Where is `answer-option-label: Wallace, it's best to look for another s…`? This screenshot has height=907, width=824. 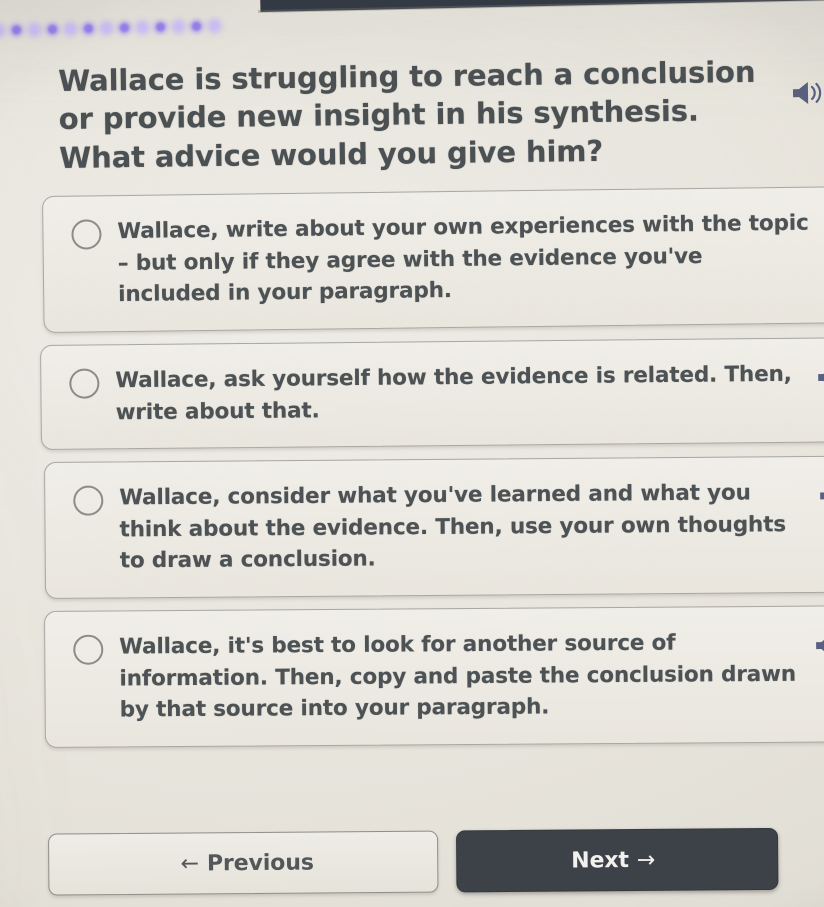 answer-option-label: Wallace, it's best to look for another s… is located at coordinates (458, 676).